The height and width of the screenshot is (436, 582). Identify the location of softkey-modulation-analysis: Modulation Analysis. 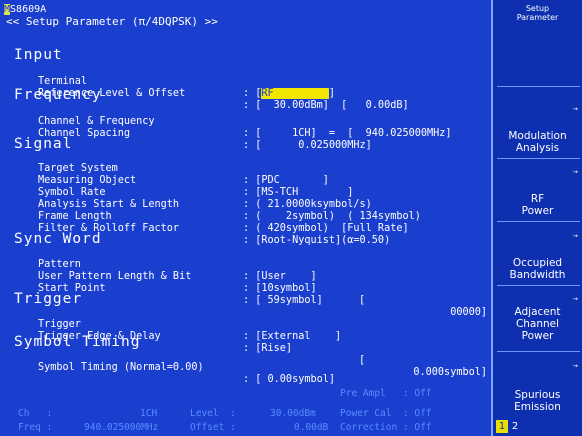
(537, 142).